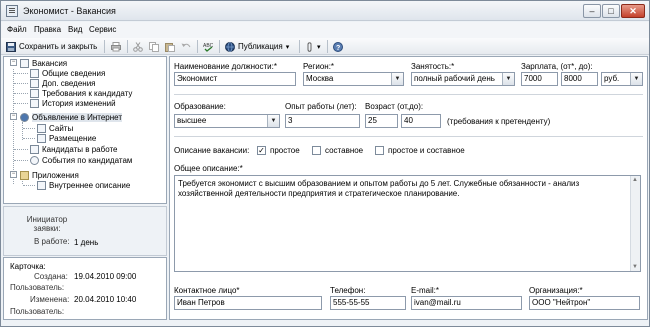 This screenshot has width=650, height=327. Describe the element at coordinates (24, 175) in the screenshot. I see `folder-icon` at that location.